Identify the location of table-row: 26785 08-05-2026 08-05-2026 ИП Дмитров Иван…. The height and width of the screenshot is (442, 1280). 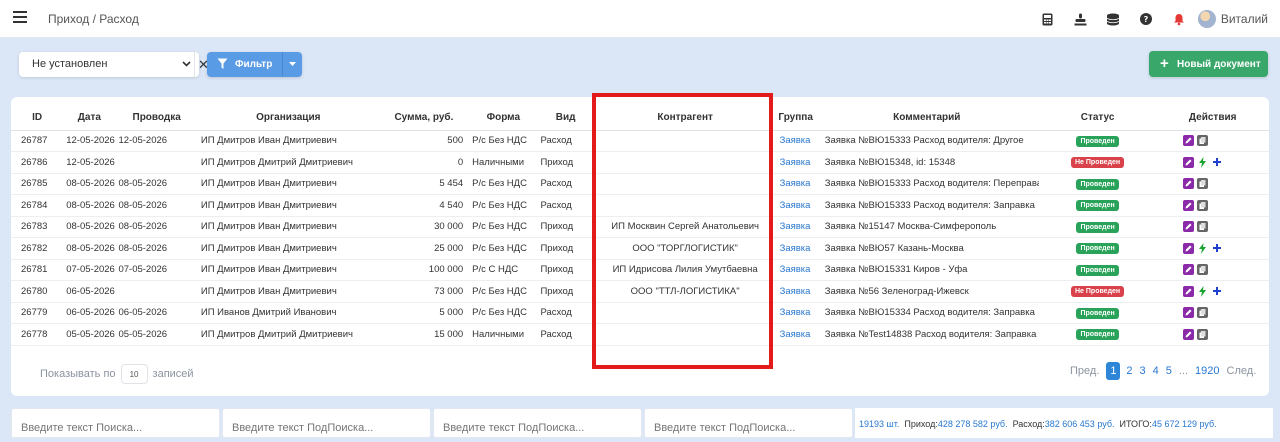
(640, 184).